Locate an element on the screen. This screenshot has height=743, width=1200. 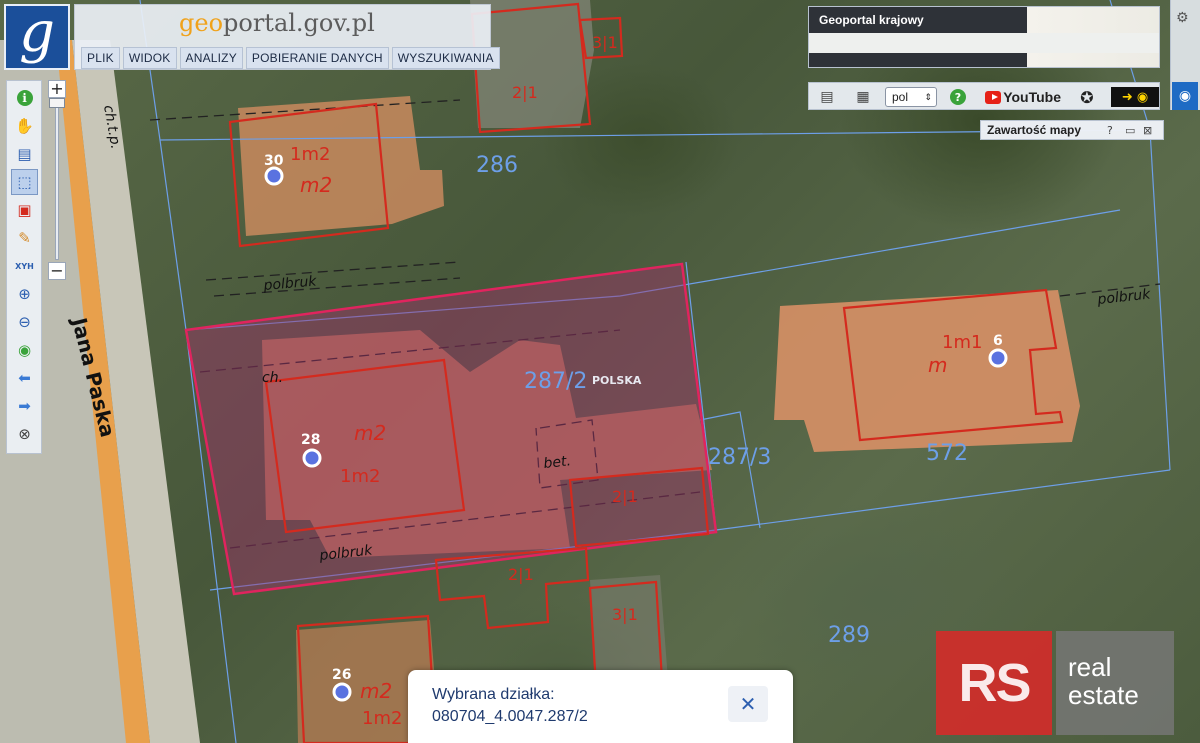
overview-map: Geoportal krajowy is located at coordinates (984, 37).